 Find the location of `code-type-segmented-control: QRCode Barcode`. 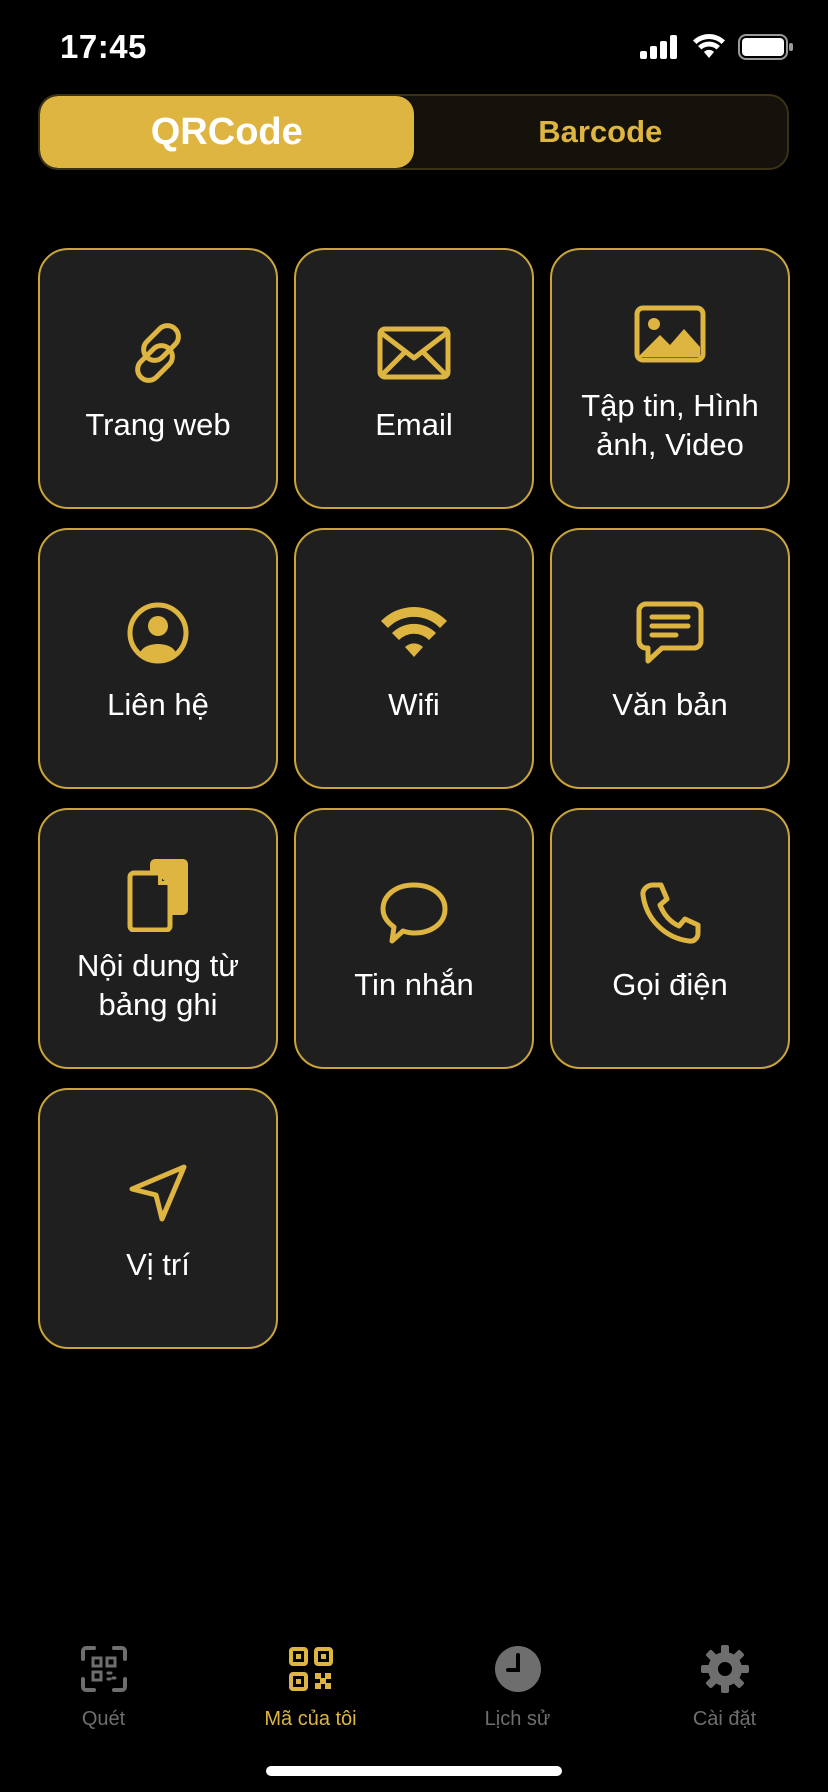

code-type-segmented-control: QRCode Barcode is located at coordinates (413, 132).